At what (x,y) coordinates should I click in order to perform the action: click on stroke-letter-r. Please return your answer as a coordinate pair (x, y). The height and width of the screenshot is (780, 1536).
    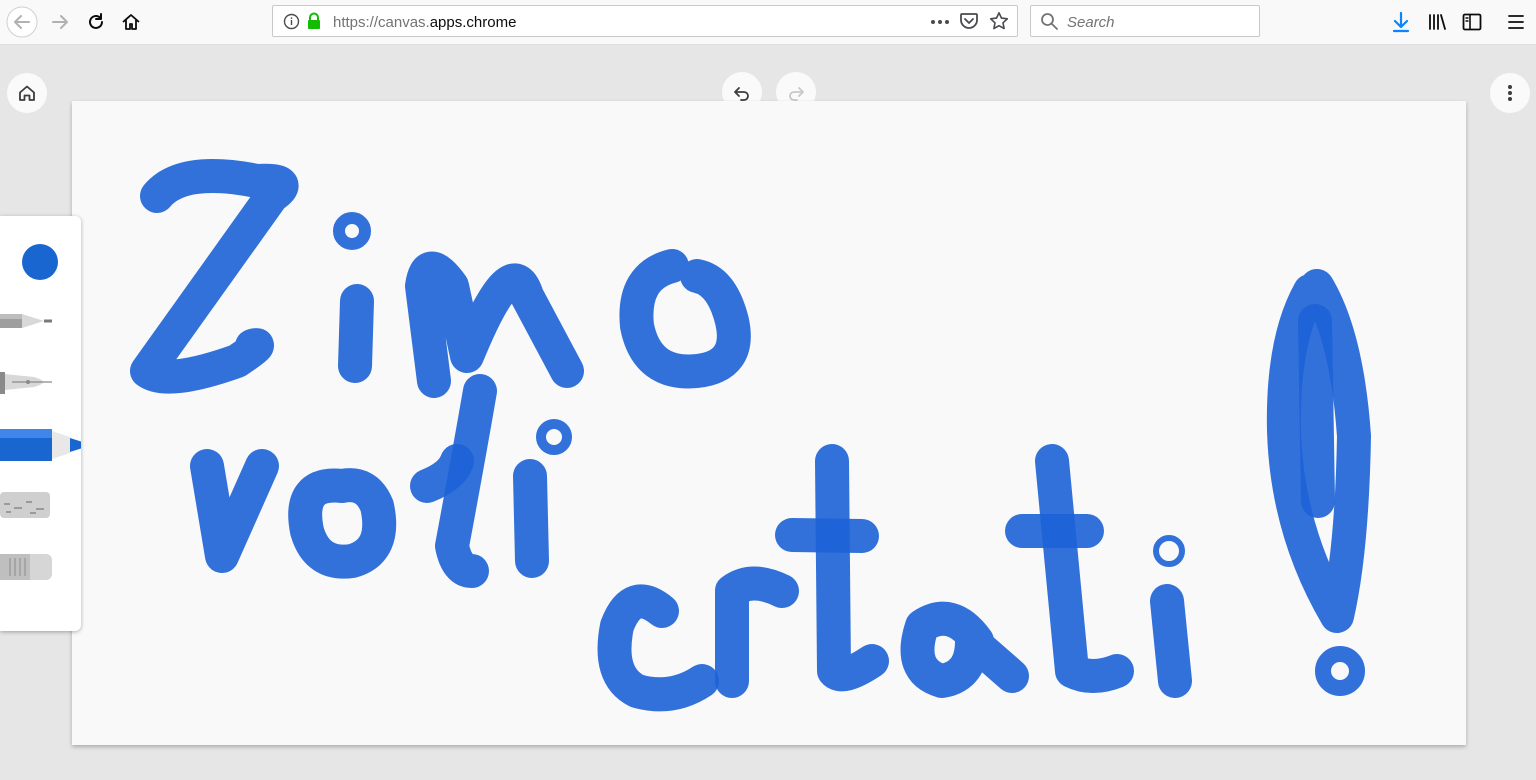
    Looking at the image, I should click on (757, 632).